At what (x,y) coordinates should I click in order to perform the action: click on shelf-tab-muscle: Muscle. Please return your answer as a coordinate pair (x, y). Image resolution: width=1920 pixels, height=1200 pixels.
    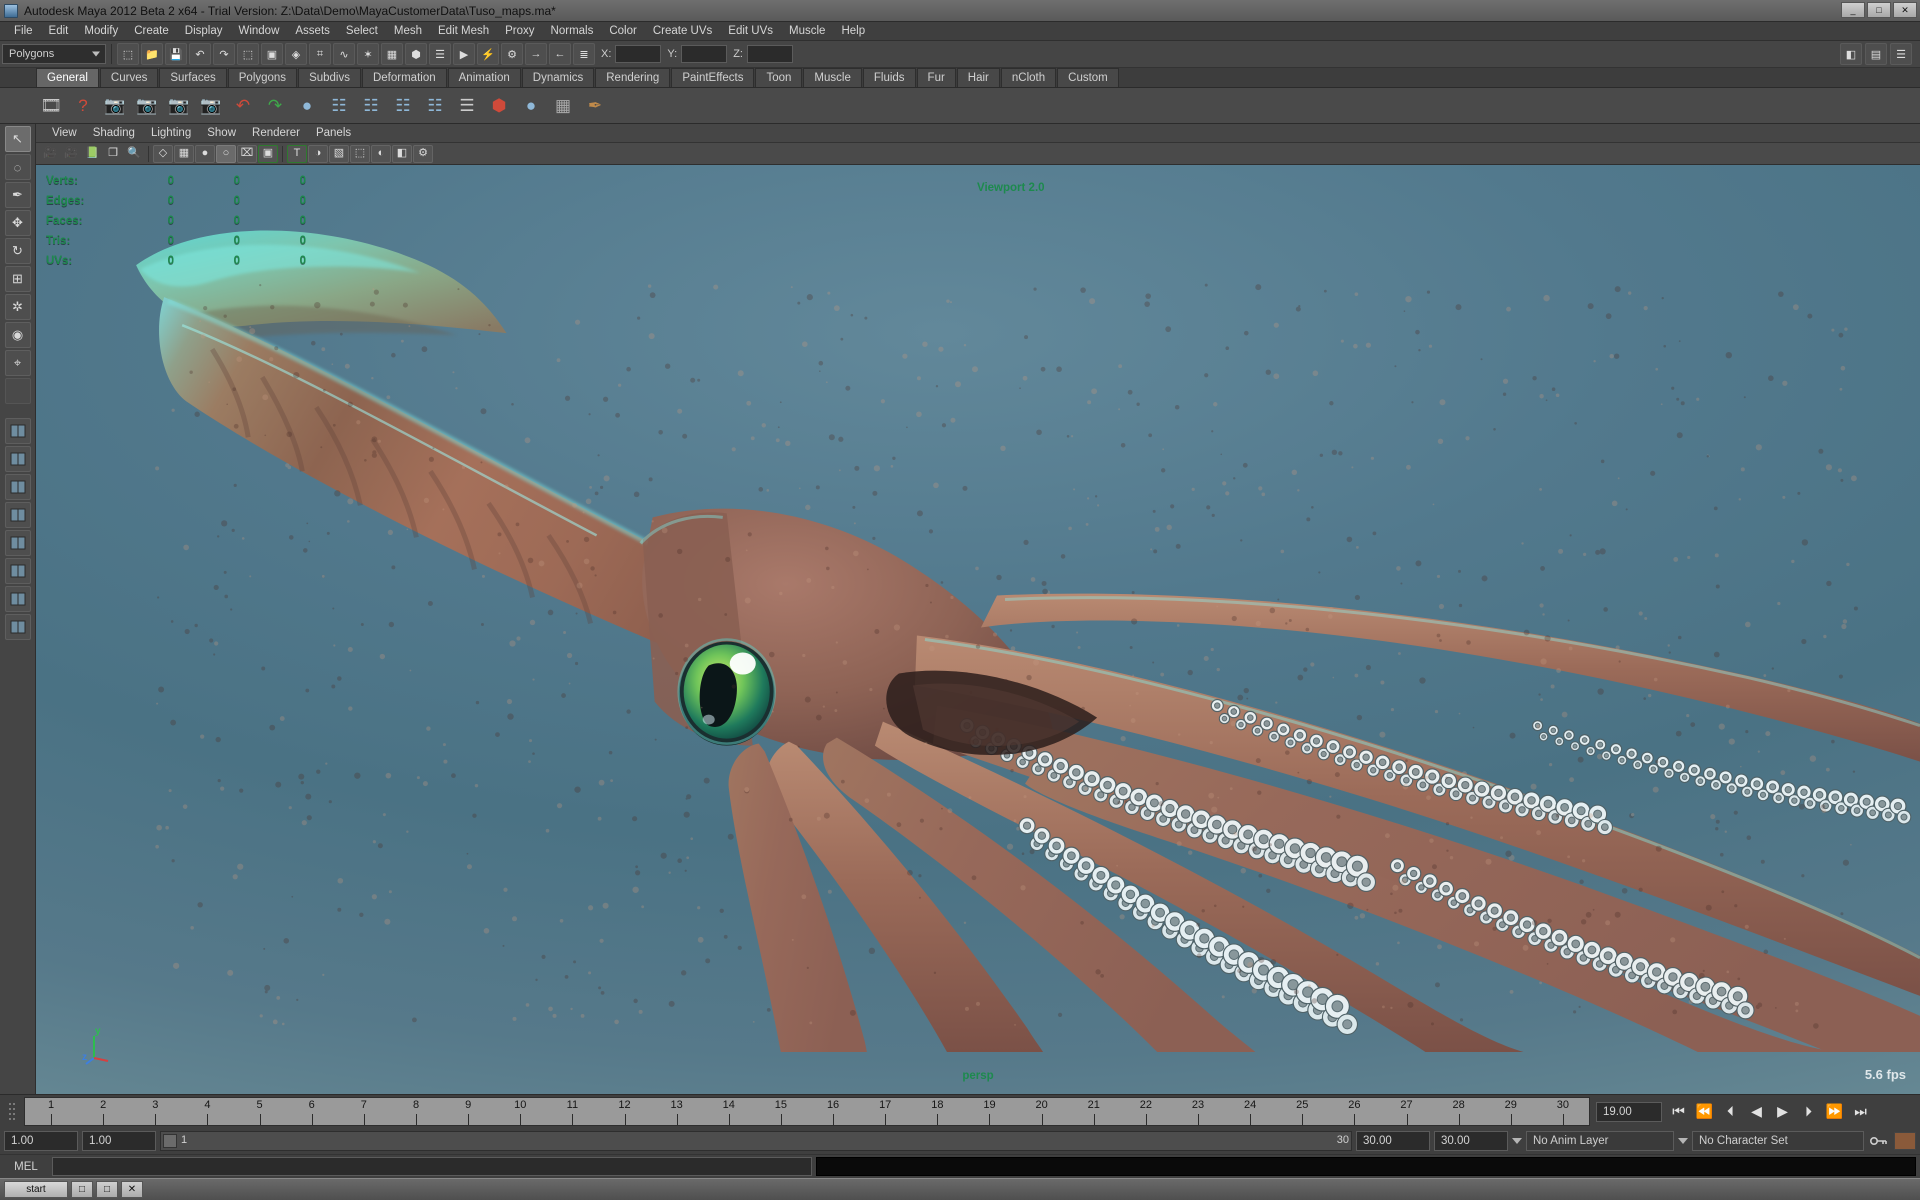
    Looking at the image, I should click on (832, 77).